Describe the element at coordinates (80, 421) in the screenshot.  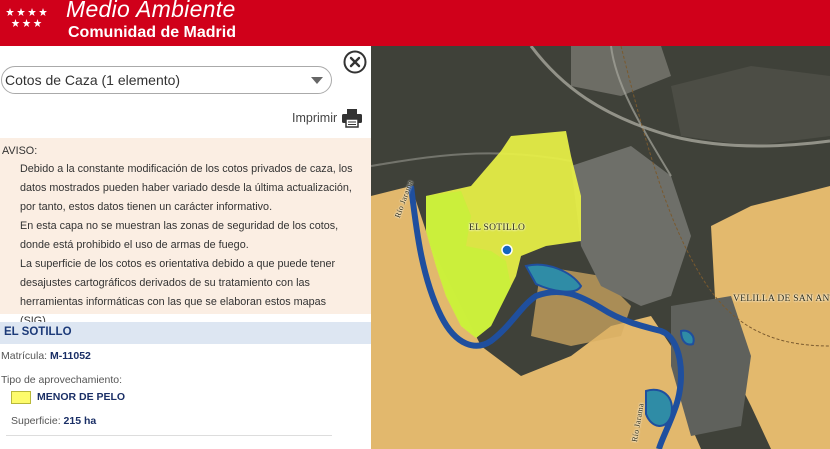
I see `superficie-value: 215 ha` at that location.